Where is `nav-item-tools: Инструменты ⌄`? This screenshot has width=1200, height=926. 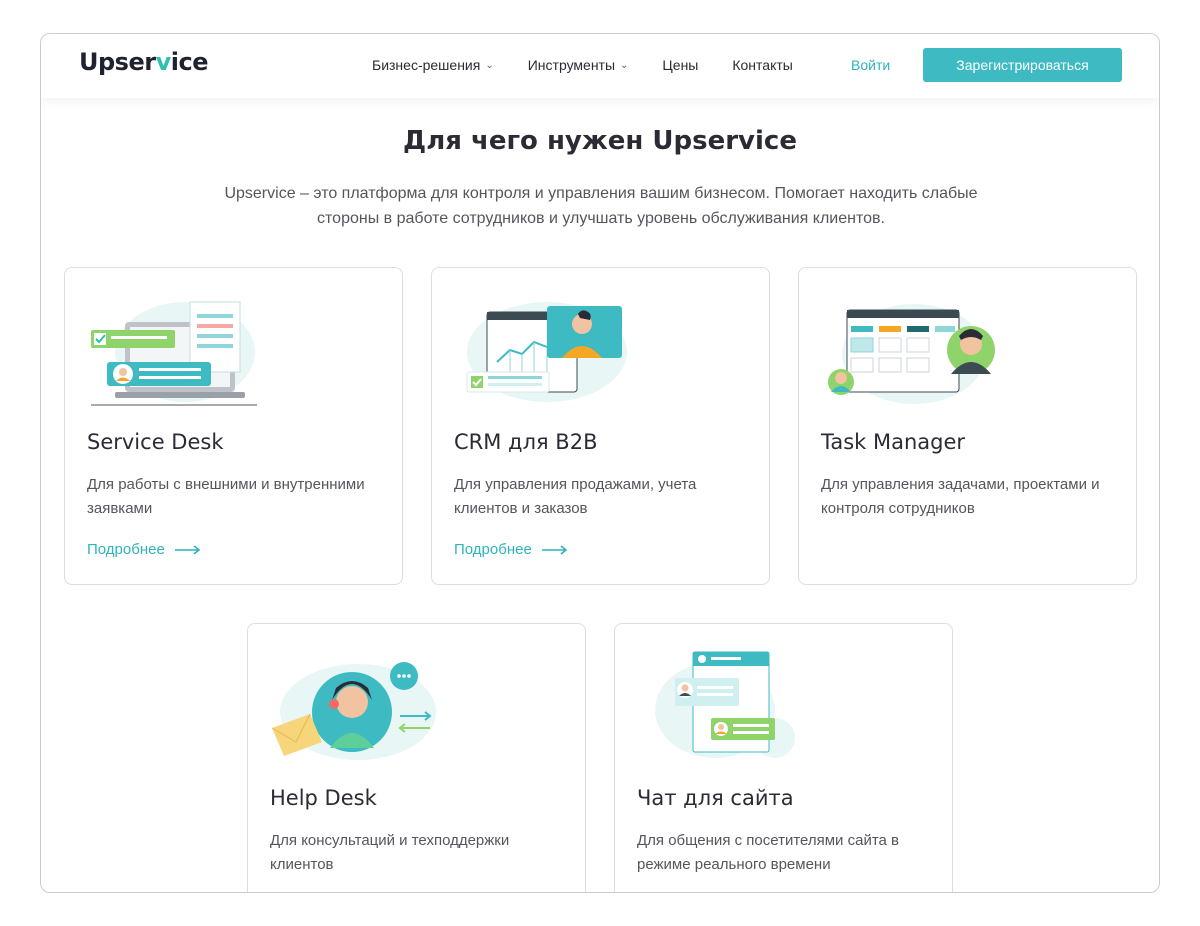
nav-item-tools: Инструменты ⌄ is located at coordinates (578, 65).